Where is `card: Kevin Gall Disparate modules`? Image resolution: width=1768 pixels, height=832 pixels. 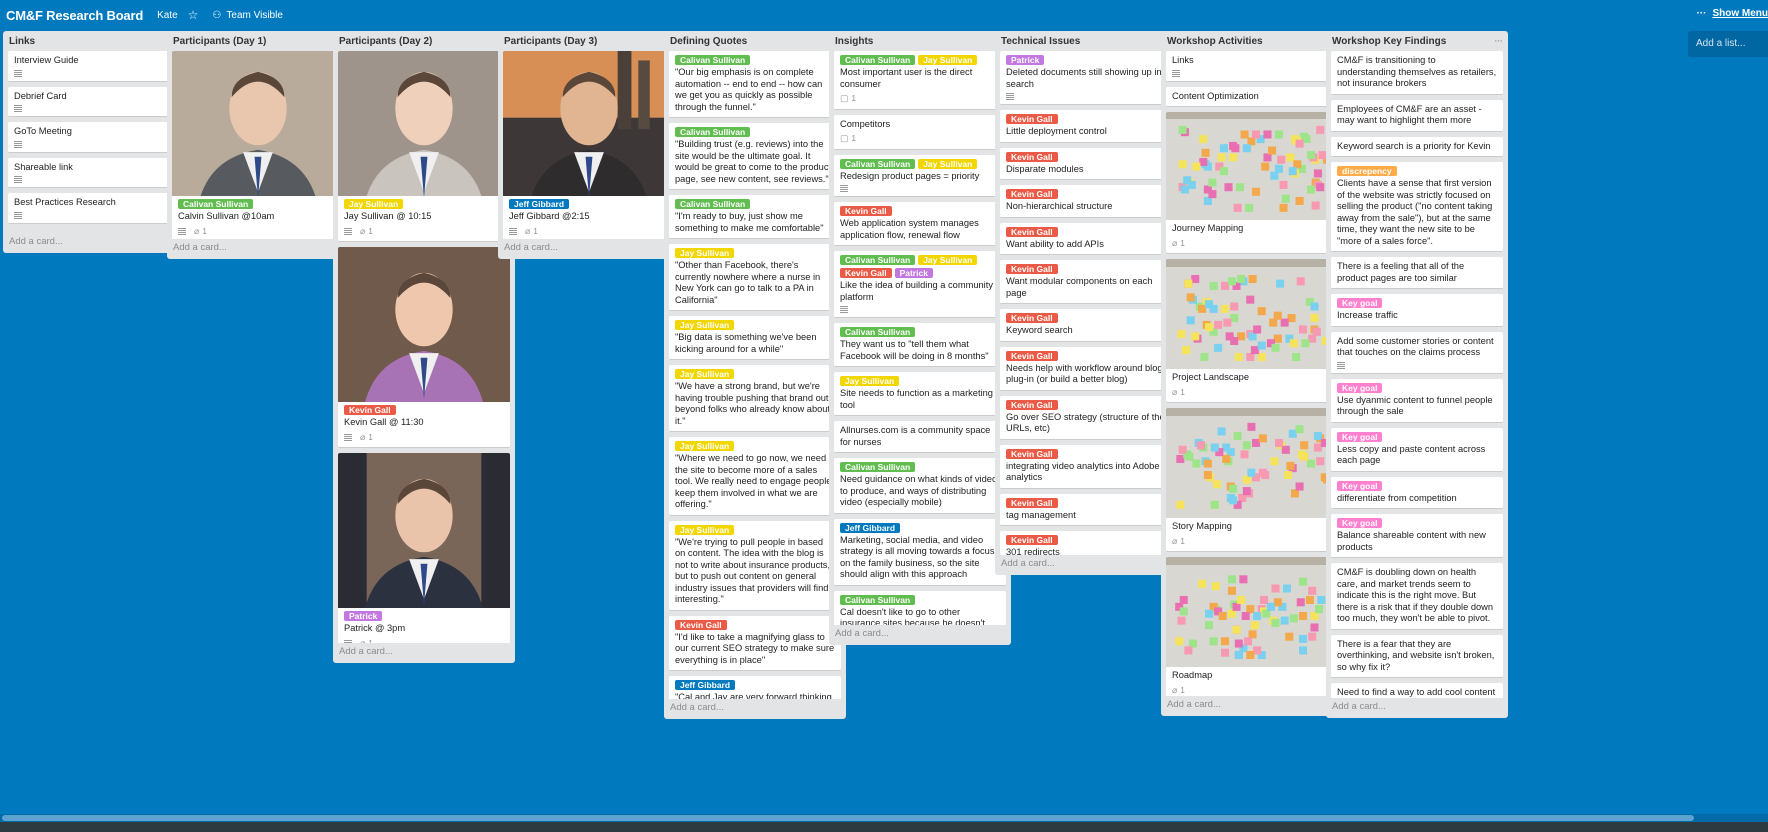 card: Kevin Gall Disparate modules is located at coordinates (1086, 163).